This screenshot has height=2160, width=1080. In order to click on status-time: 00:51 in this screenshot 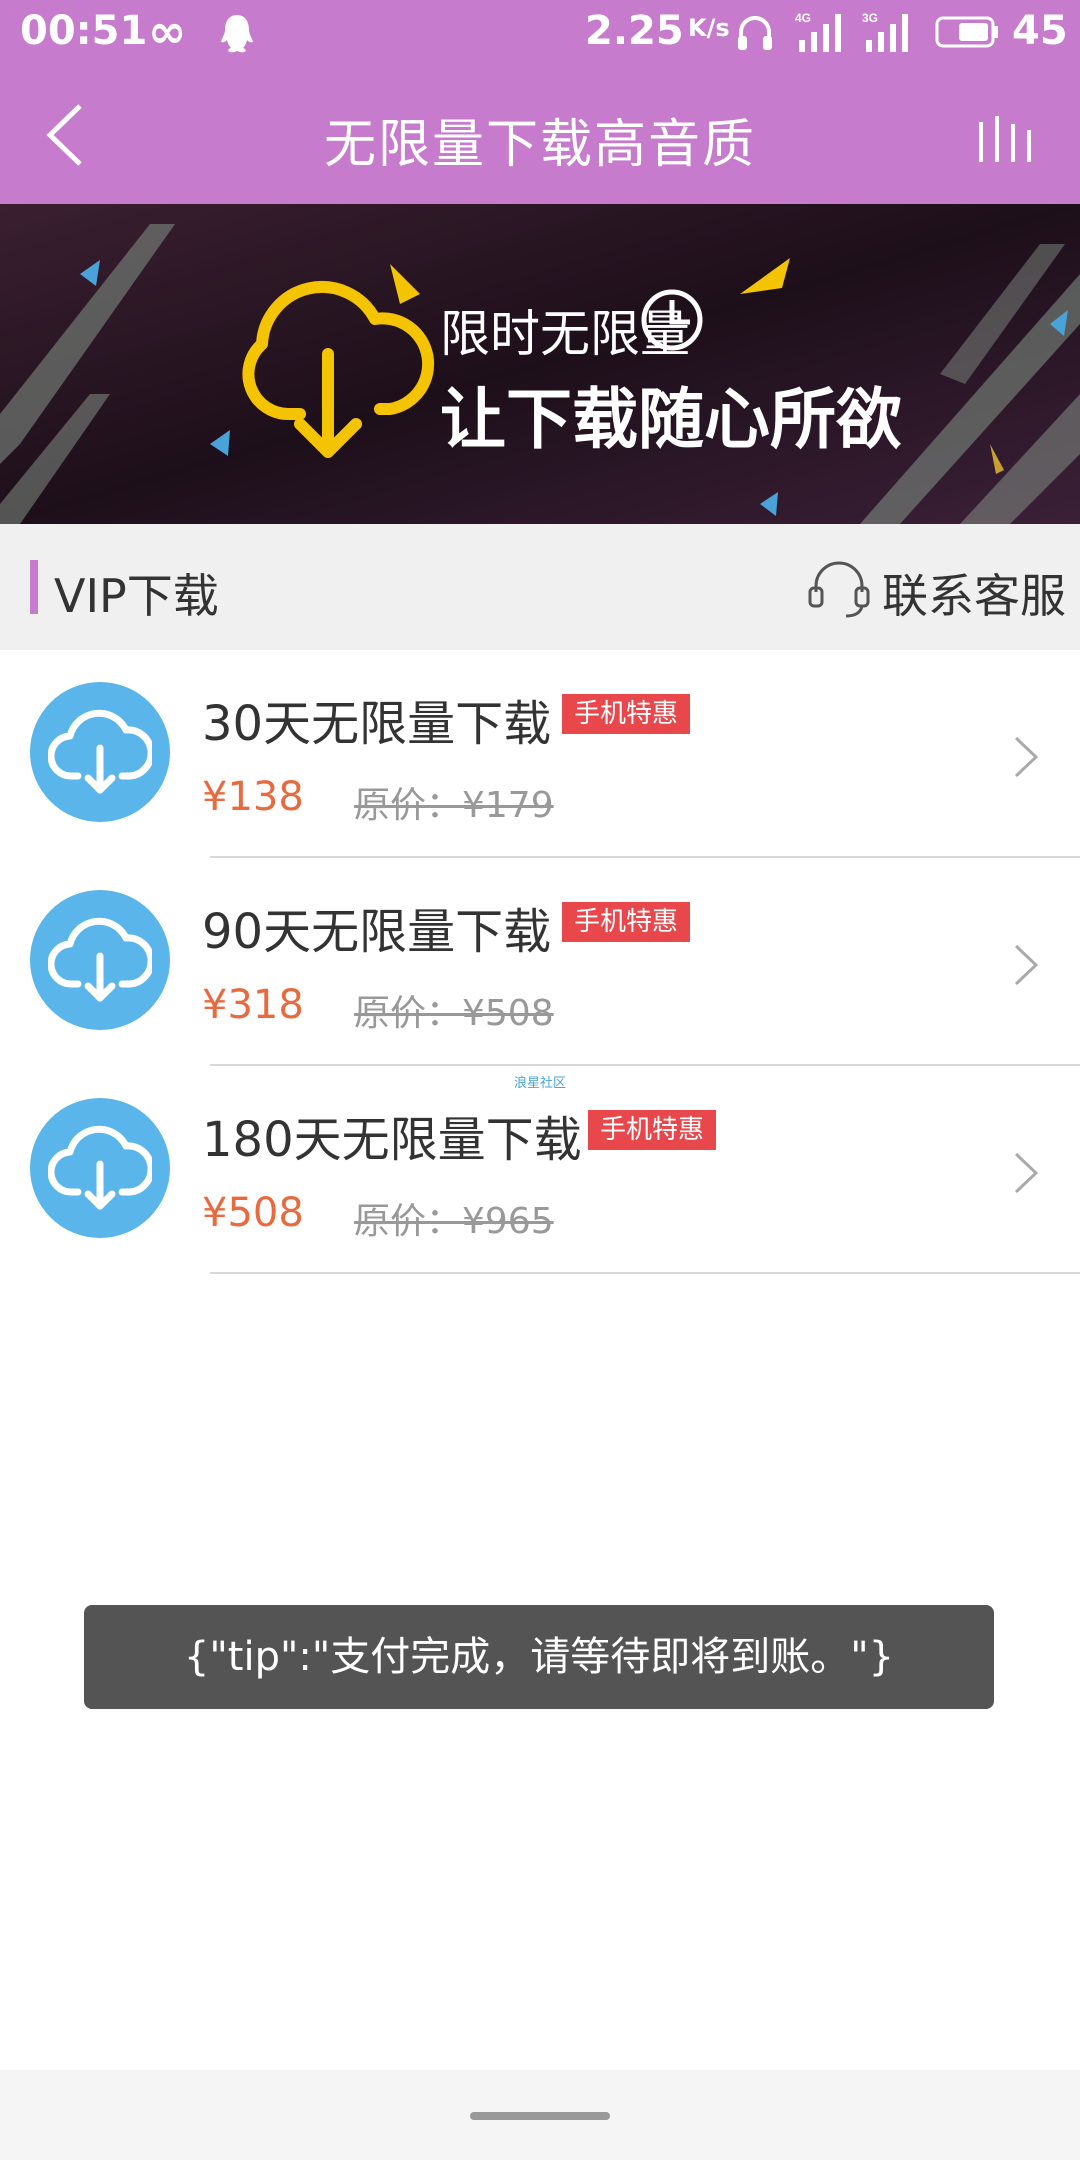, I will do `click(84, 31)`.